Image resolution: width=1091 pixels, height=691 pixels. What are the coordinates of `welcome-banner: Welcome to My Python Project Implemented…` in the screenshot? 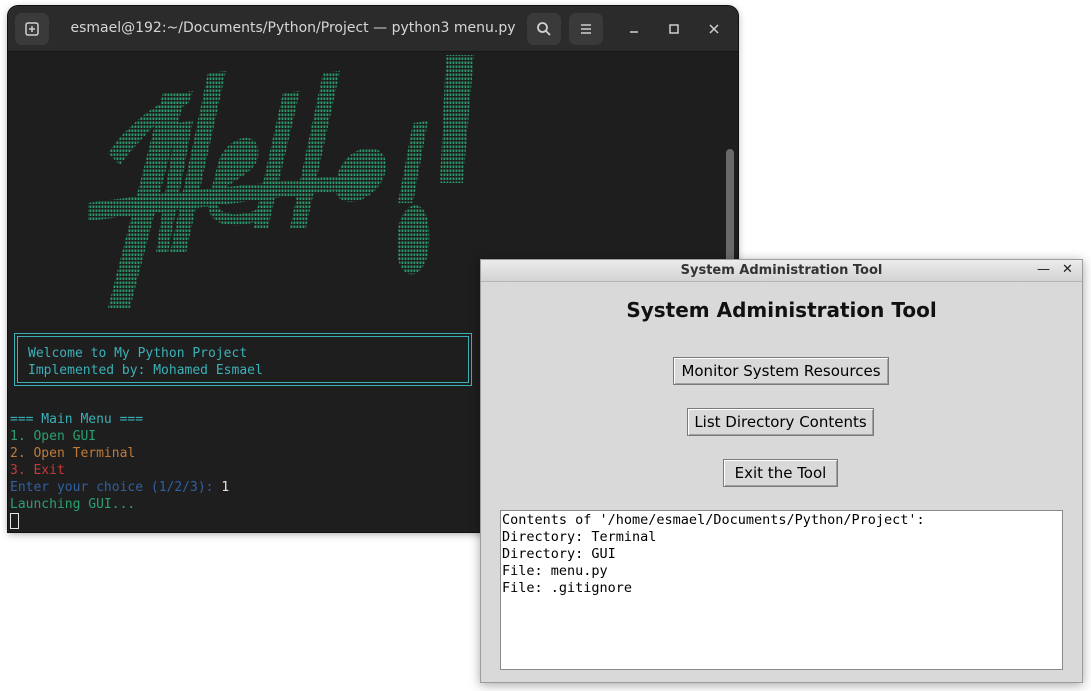 It's located at (243, 359).